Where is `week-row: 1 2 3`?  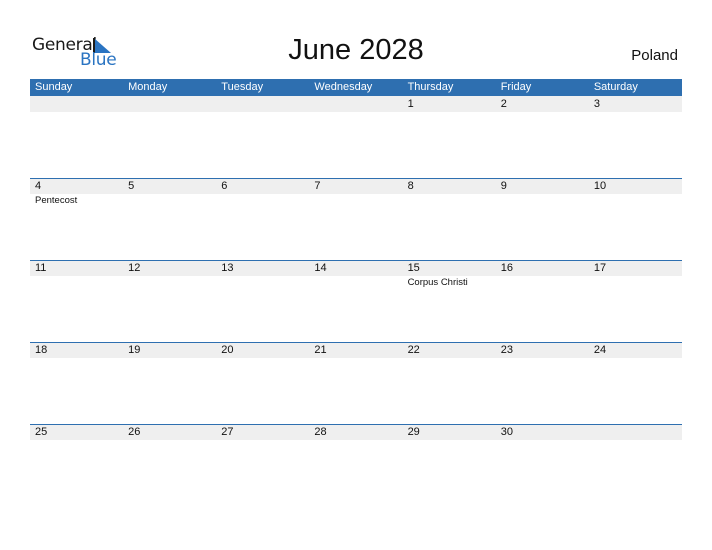
week-row: 1 2 3 is located at coordinates (356, 136).